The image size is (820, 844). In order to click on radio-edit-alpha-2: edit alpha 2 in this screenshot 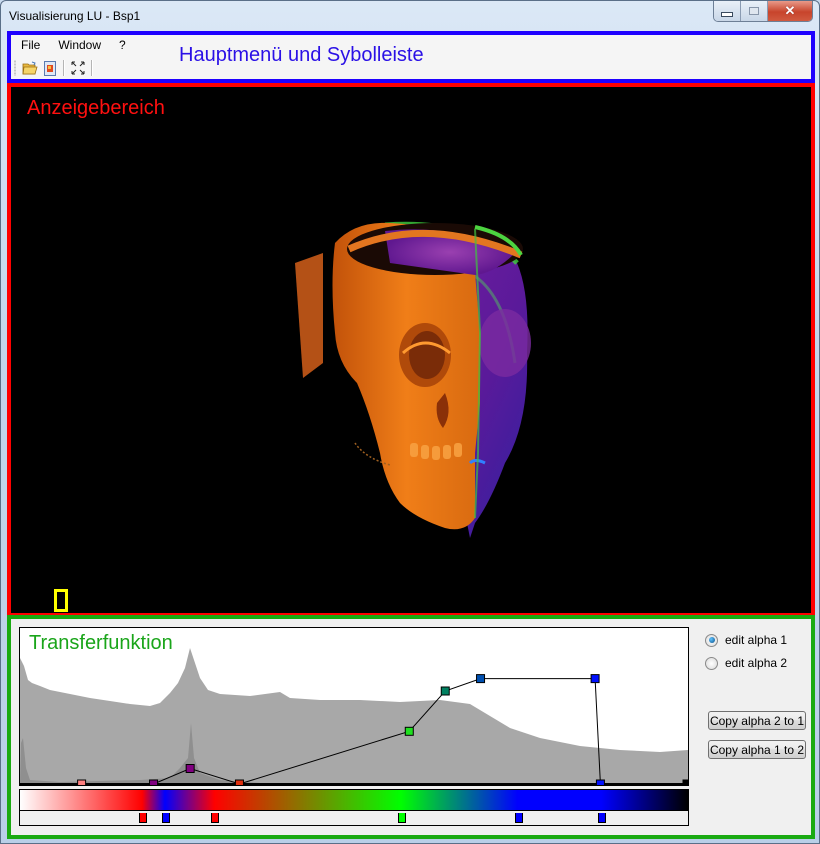, I will do `click(746, 663)`.